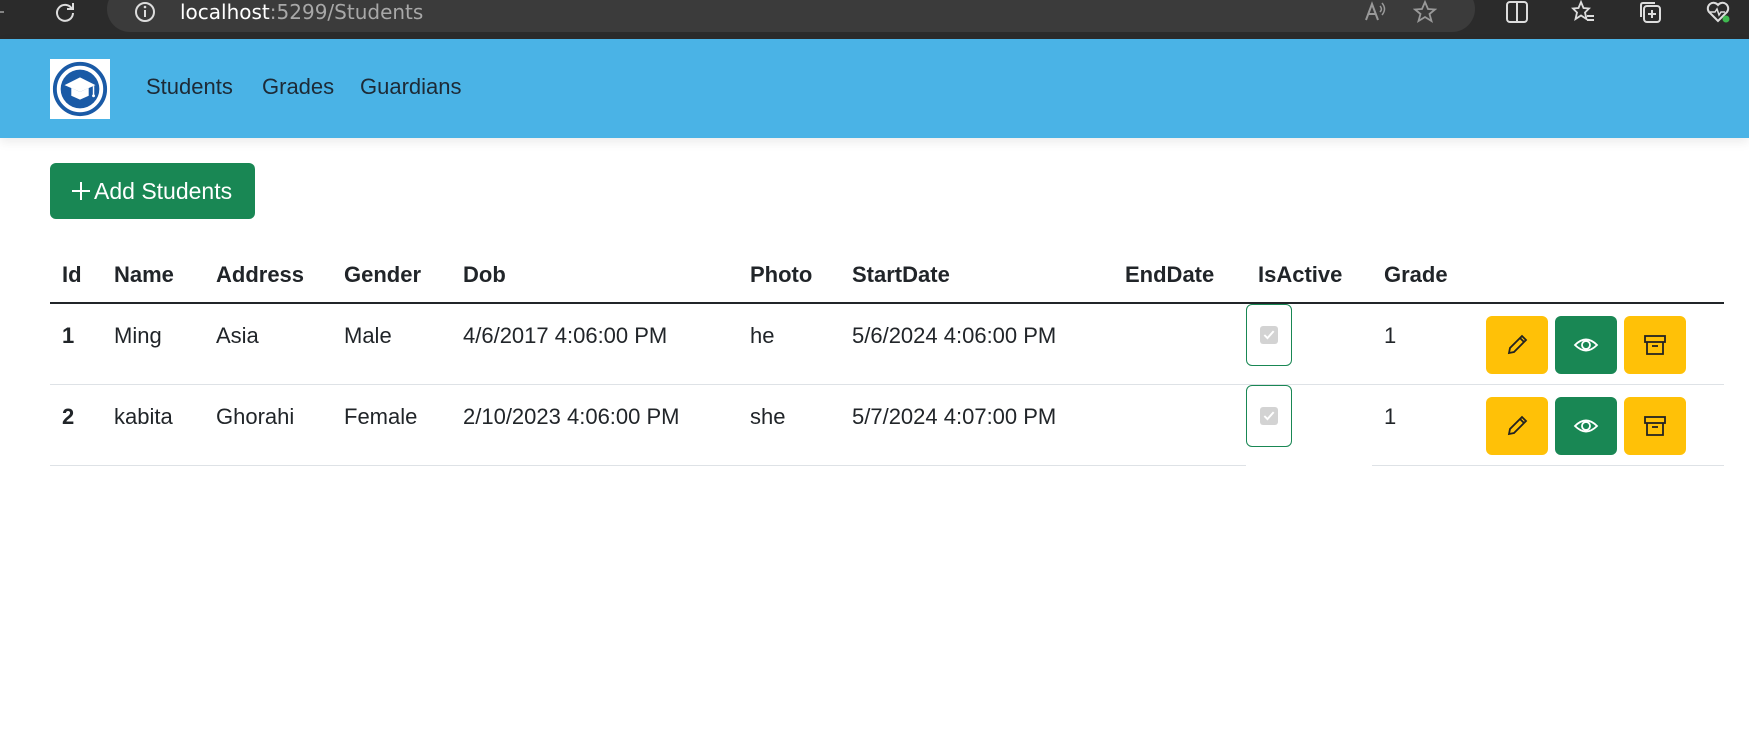 Image resolution: width=1749 pixels, height=755 pixels. What do you see at coordinates (368, 335) in the screenshot?
I see `cell-gender: Male` at bounding box center [368, 335].